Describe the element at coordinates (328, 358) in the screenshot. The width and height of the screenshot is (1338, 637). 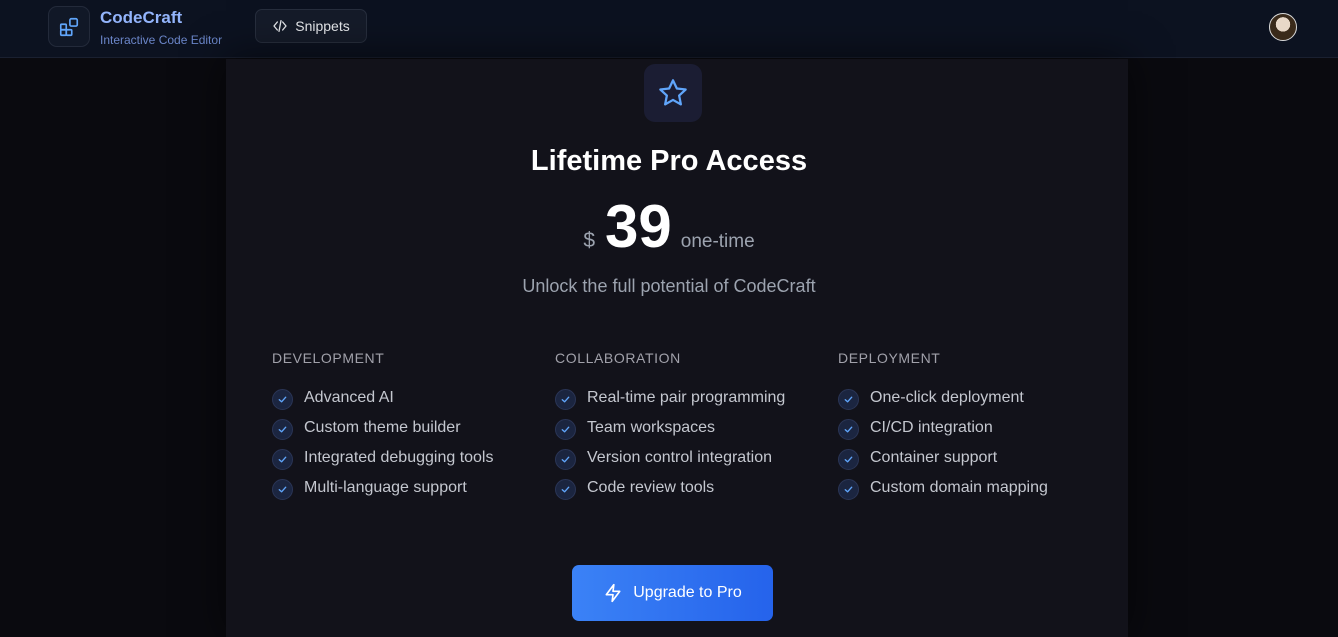
I see `column-heading: DEVELOPMENT` at that location.